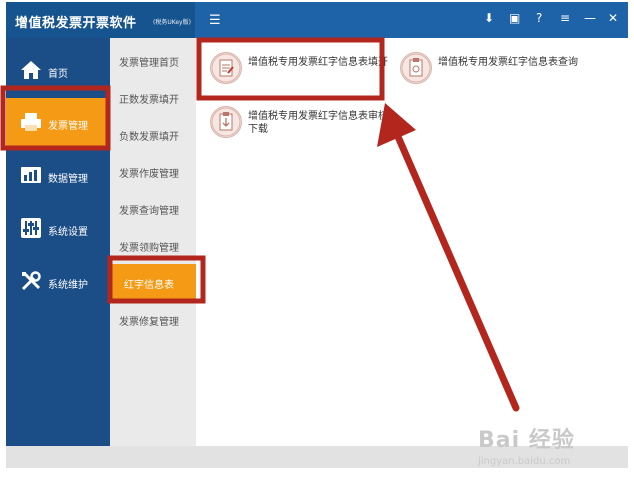  Describe the element at coordinates (68, 232) in the screenshot. I see `nav-item-label: 系统设置` at that location.